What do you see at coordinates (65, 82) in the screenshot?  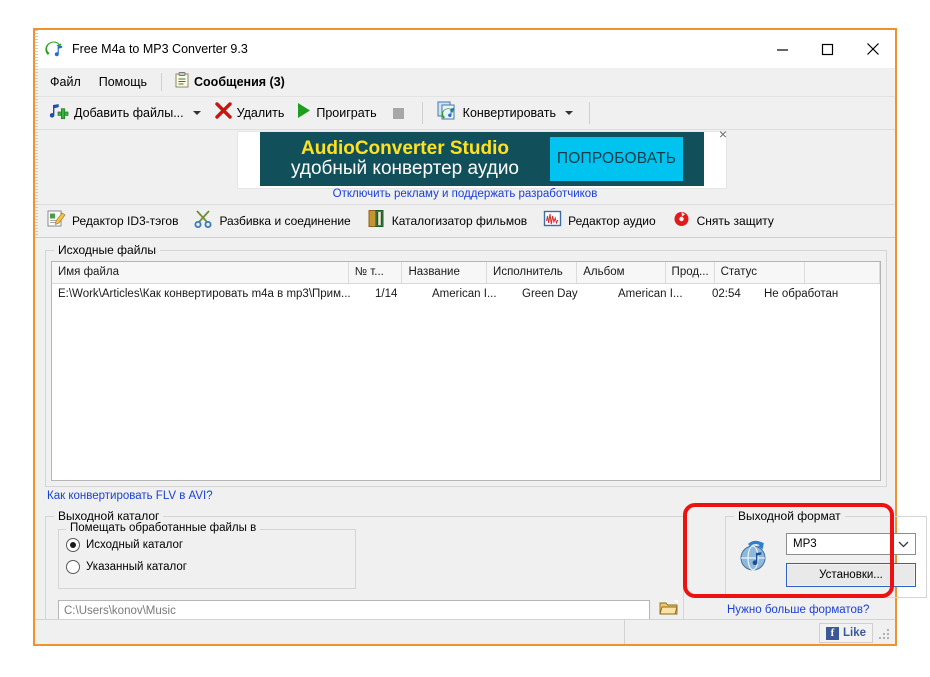 I see `menu-file: Файл` at bounding box center [65, 82].